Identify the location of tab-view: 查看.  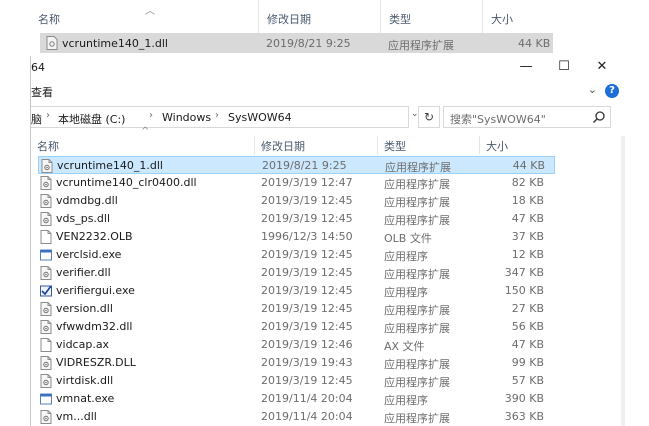
(42, 92).